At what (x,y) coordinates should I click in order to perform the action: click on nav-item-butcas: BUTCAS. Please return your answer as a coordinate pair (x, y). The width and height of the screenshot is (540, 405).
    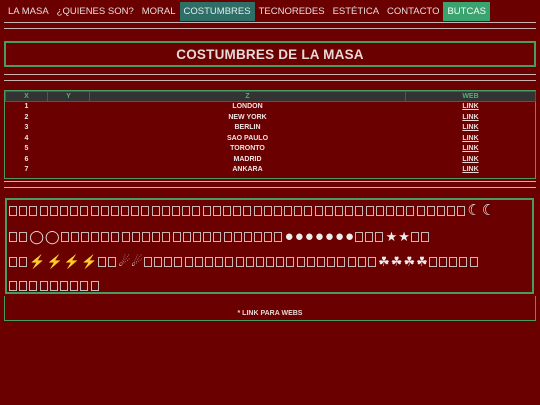
    Looking at the image, I should click on (467, 11).